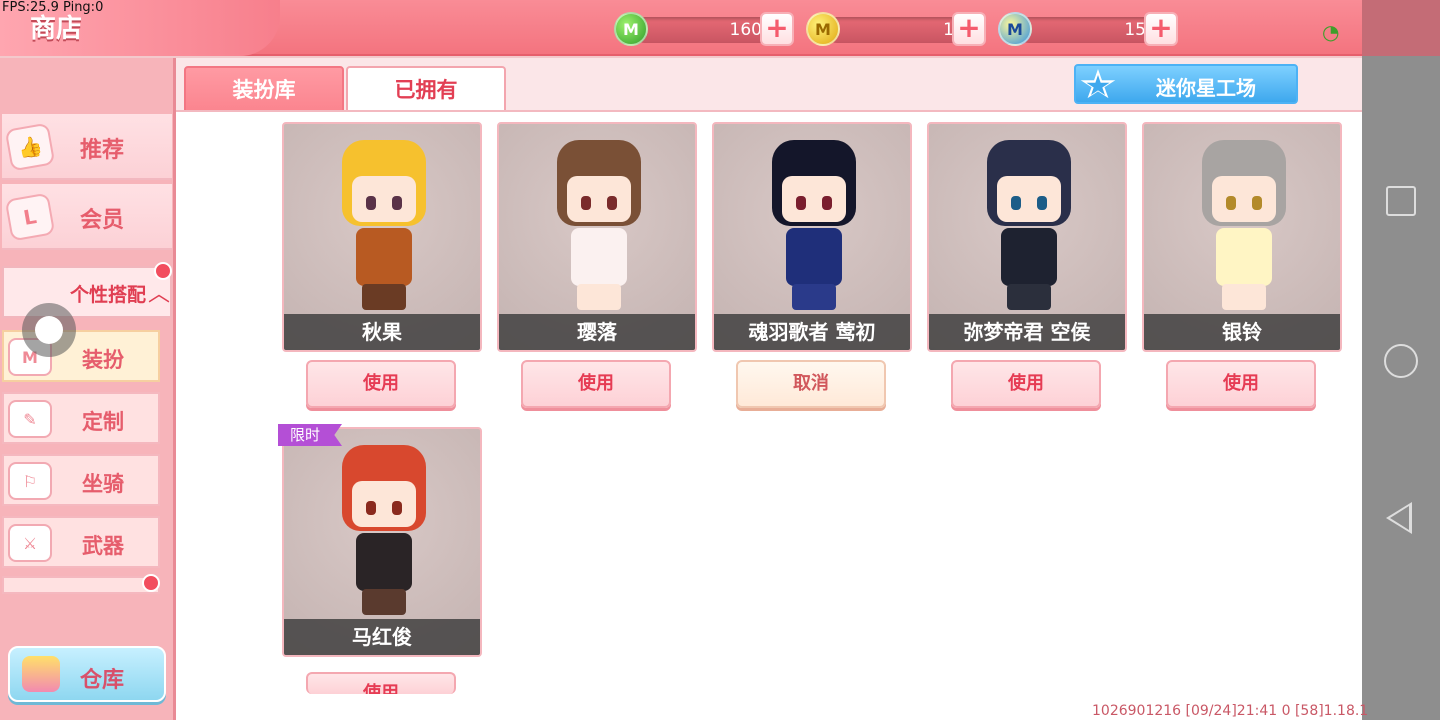 This screenshot has width=1440, height=720. What do you see at coordinates (1399, 518) in the screenshot?
I see `back-icon` at bounding box center [1399, 518].